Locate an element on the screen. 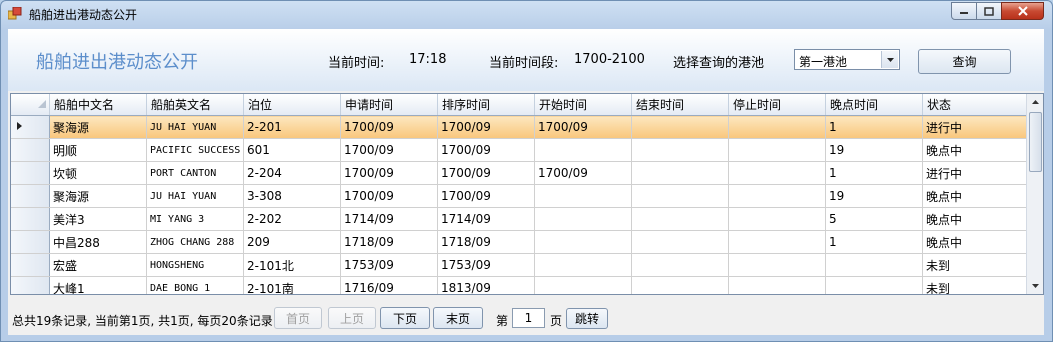  table-cell: PORT CANTON is located at coordinates (195, 173).